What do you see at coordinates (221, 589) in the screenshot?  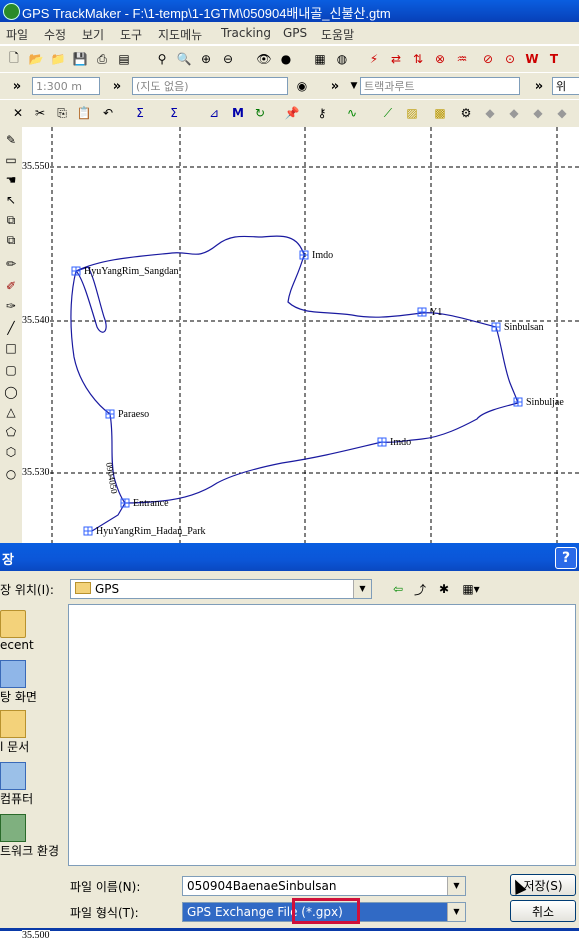 I see `save-in-select: GPS ▼` at bounding box center [221, 589].